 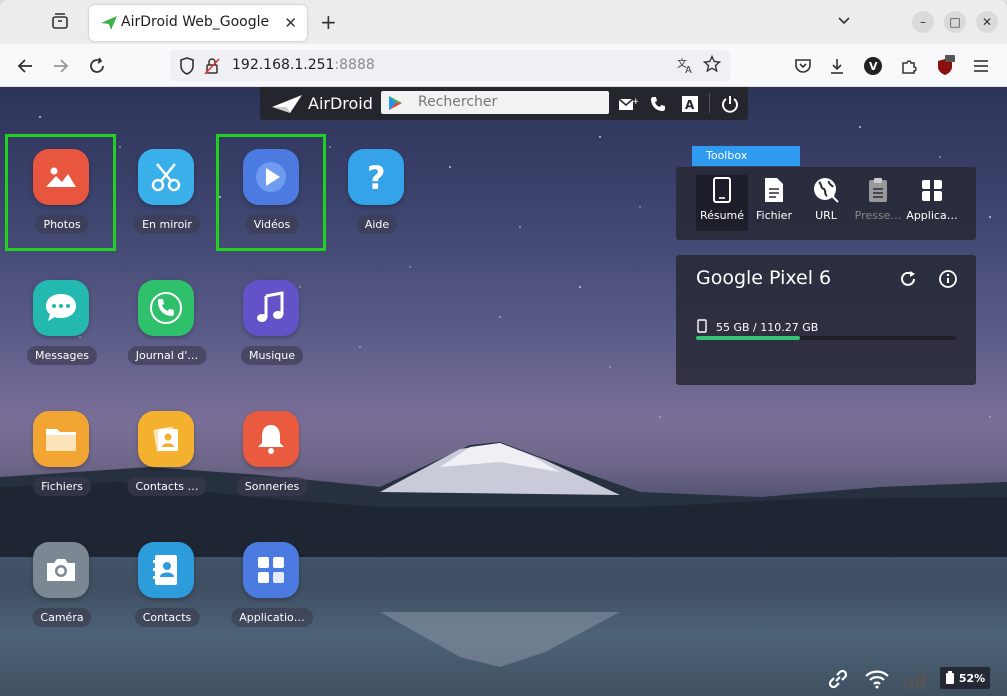 What do you see at coordinates (167, 224) in the screenshot?
I see `app-label: En miroir` at bounding box center [167, 224].